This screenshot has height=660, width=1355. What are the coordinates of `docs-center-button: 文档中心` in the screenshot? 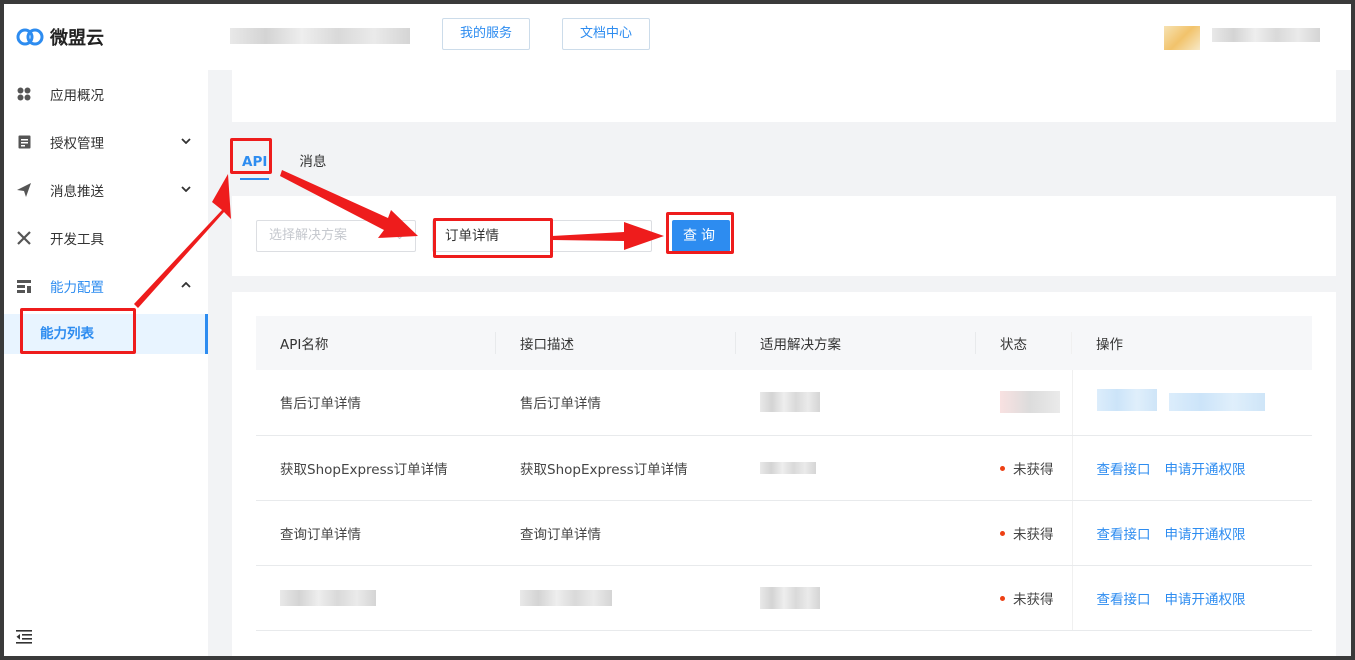 It's located at (606, 34).